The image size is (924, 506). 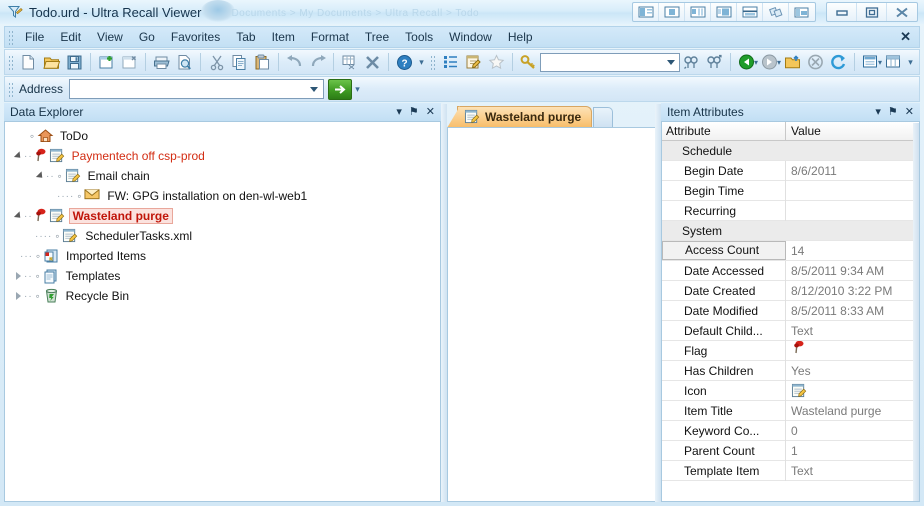 I want to click on attribute-row-item-title: Item Title Wasteland purge, so click(x=790, y=410).